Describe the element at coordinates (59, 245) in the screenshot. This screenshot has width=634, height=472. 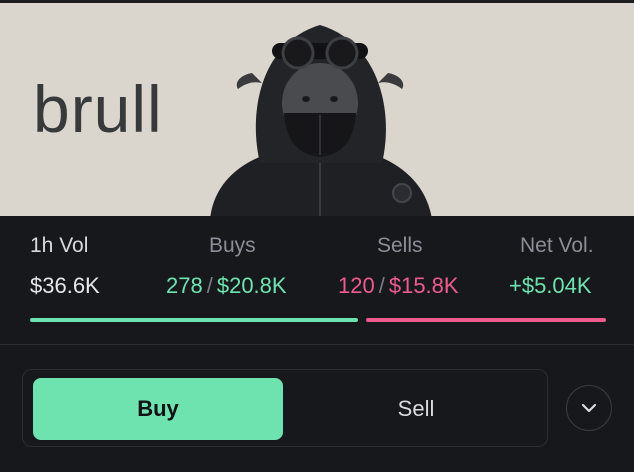
I see `volume-label: 1h Vol` at that location.